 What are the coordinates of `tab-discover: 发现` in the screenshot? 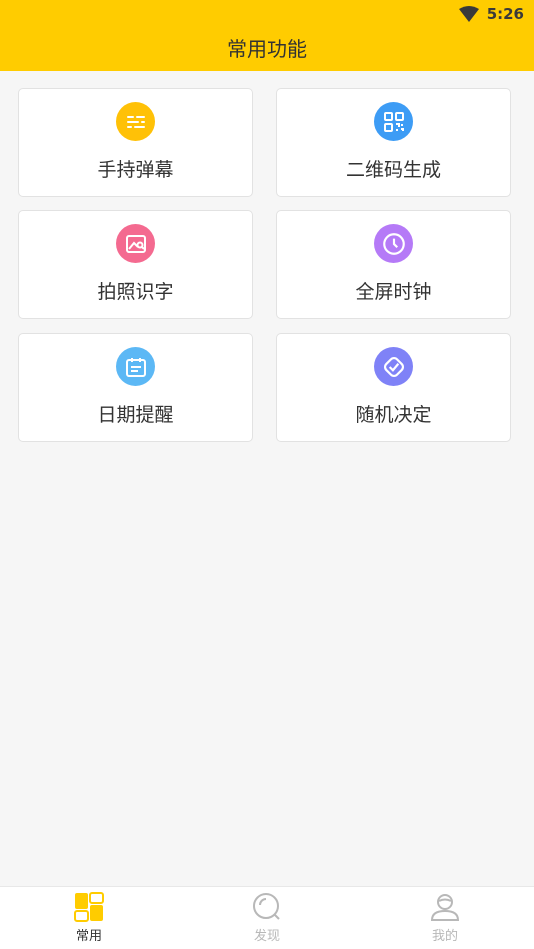 It's located at (267, 918).